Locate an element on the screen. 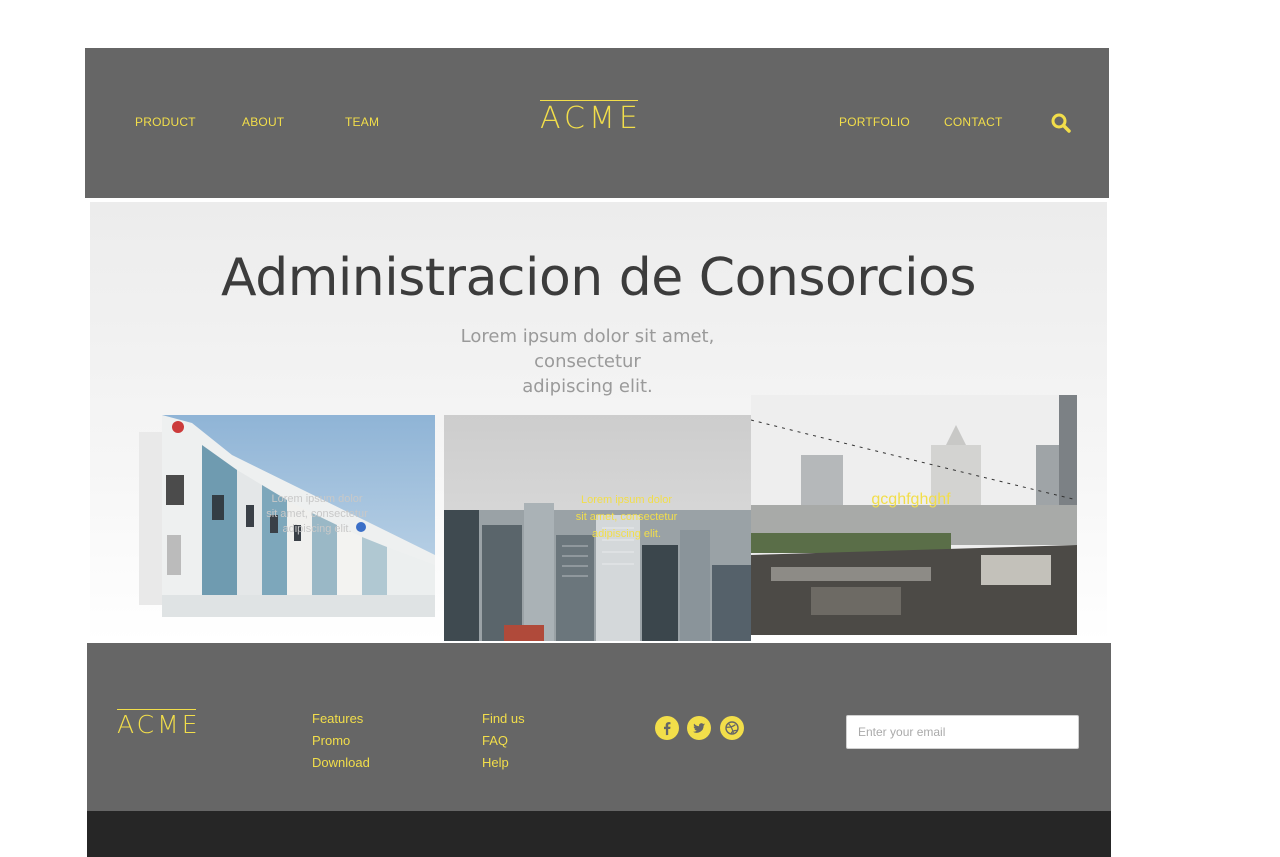  nav-team: TEAM is located at coordinates (362, 122).